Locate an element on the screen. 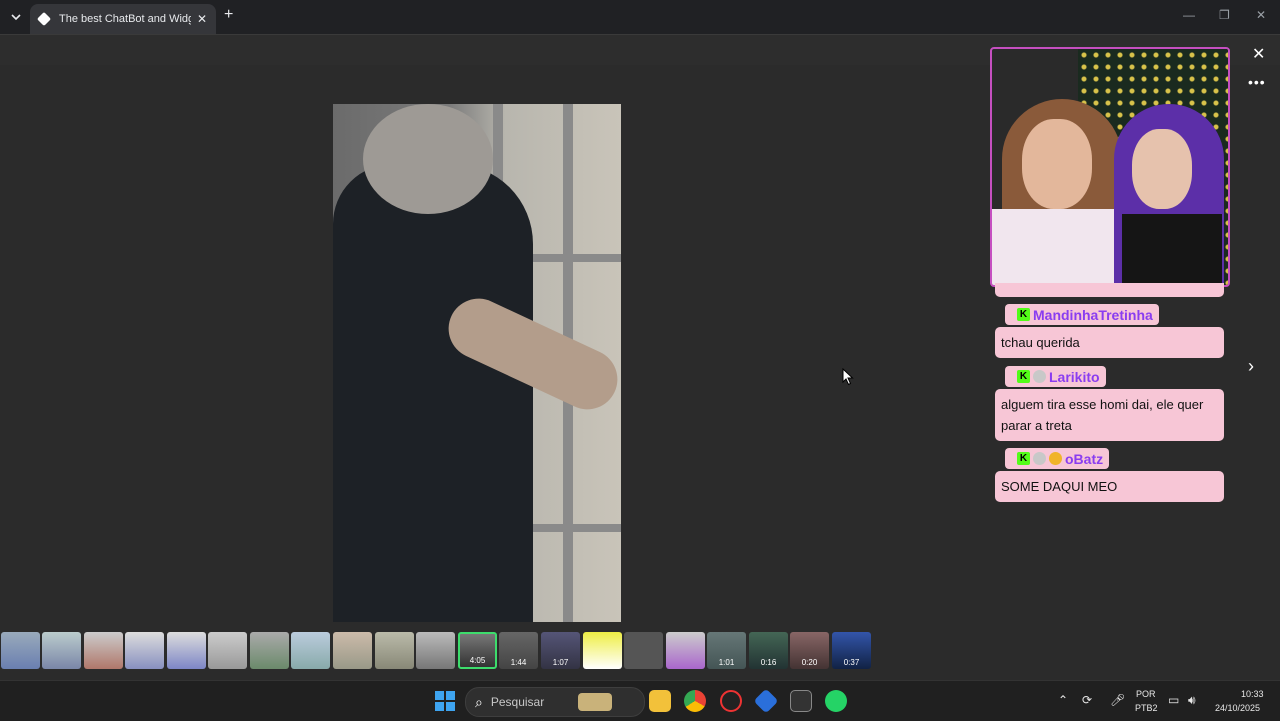 The height and width of the screenshot is (721, 1280). chat-username: MandinhaTretinha is located at coordinates (1093, 314).